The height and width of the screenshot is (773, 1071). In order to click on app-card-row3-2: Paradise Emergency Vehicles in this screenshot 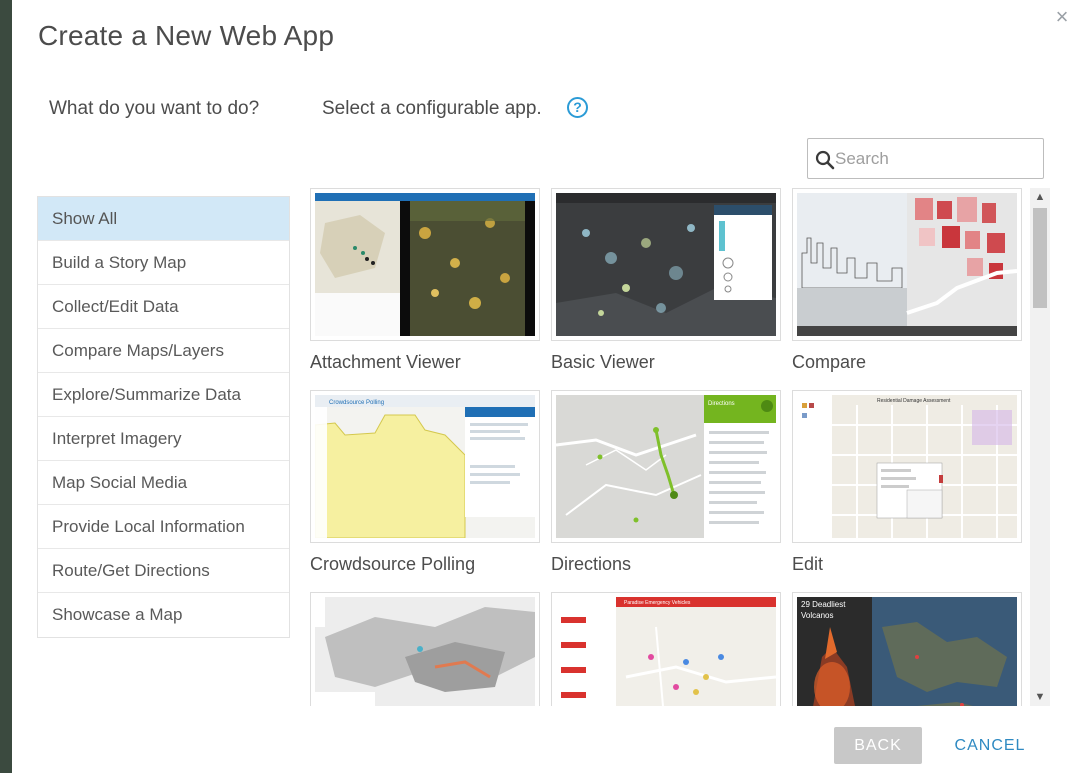, I will do `click(666, 649)`.